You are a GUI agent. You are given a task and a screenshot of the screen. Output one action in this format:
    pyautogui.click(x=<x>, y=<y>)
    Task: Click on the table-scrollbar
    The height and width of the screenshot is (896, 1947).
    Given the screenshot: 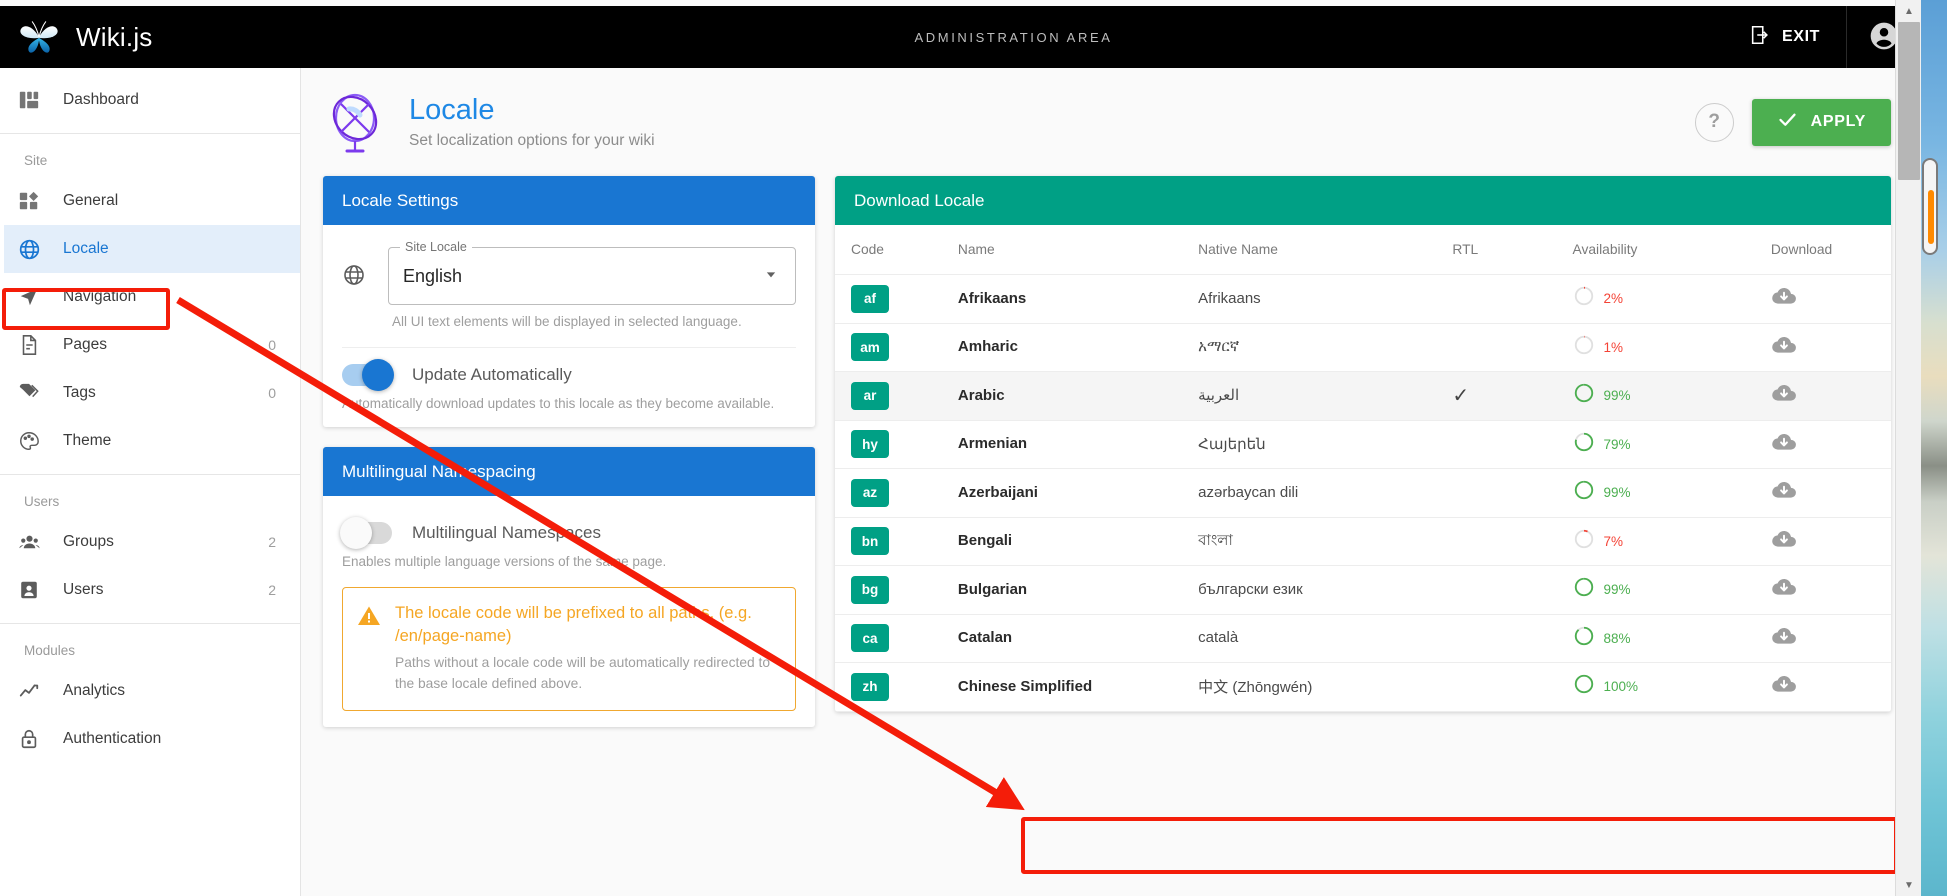 What is the action you would take?
    pyautogui.click(x=1930, y=206)
    